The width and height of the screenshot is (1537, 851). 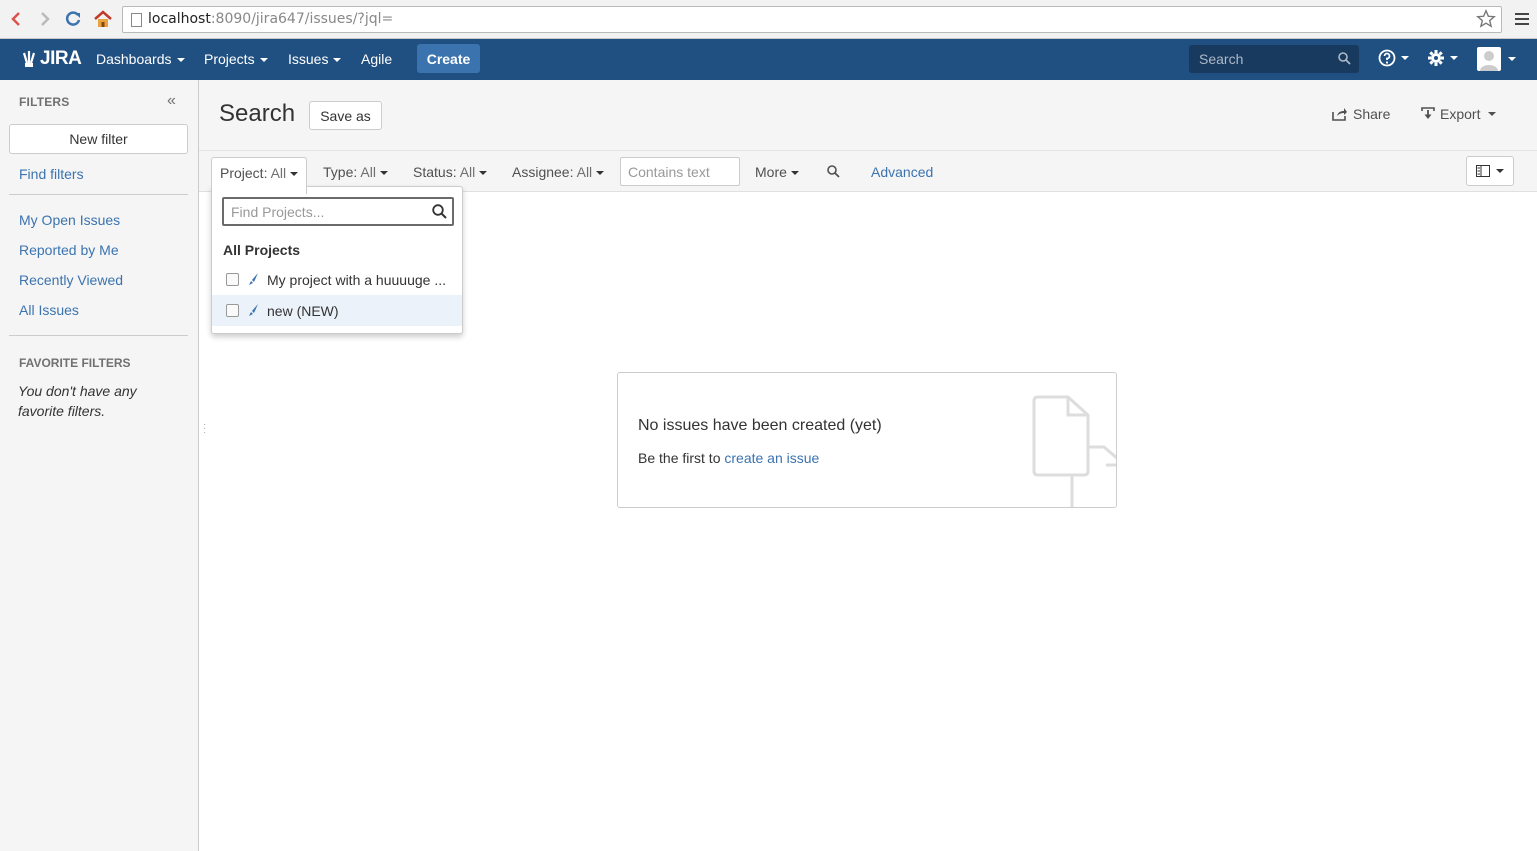 I want to click on project-option: new (NEW), so click(x=337, y=310).